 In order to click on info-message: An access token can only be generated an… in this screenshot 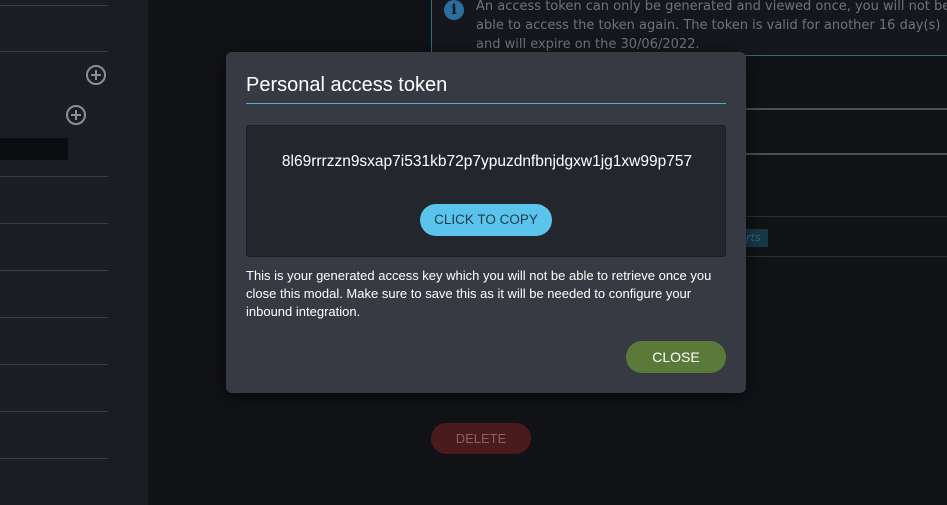, I will do `click(711, 26)`.